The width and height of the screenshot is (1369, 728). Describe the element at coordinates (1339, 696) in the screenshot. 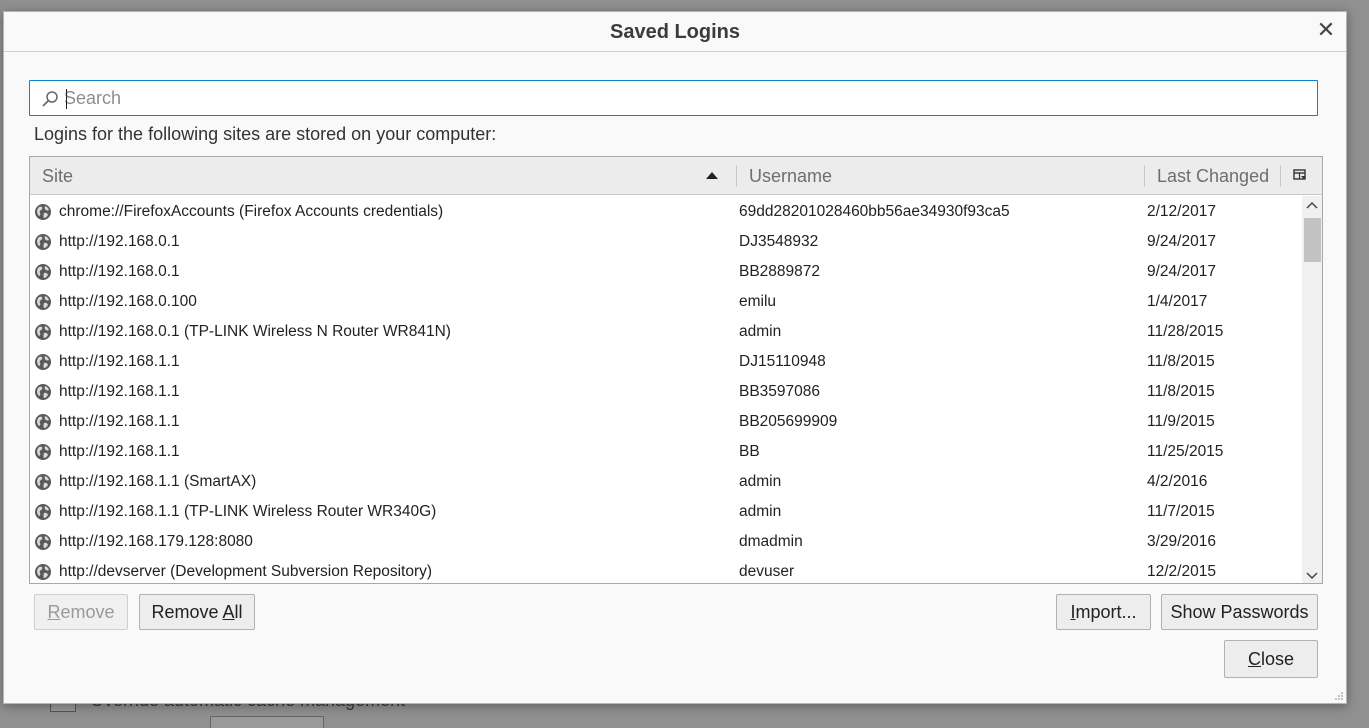

I see `resize-grip-icon` at that location.